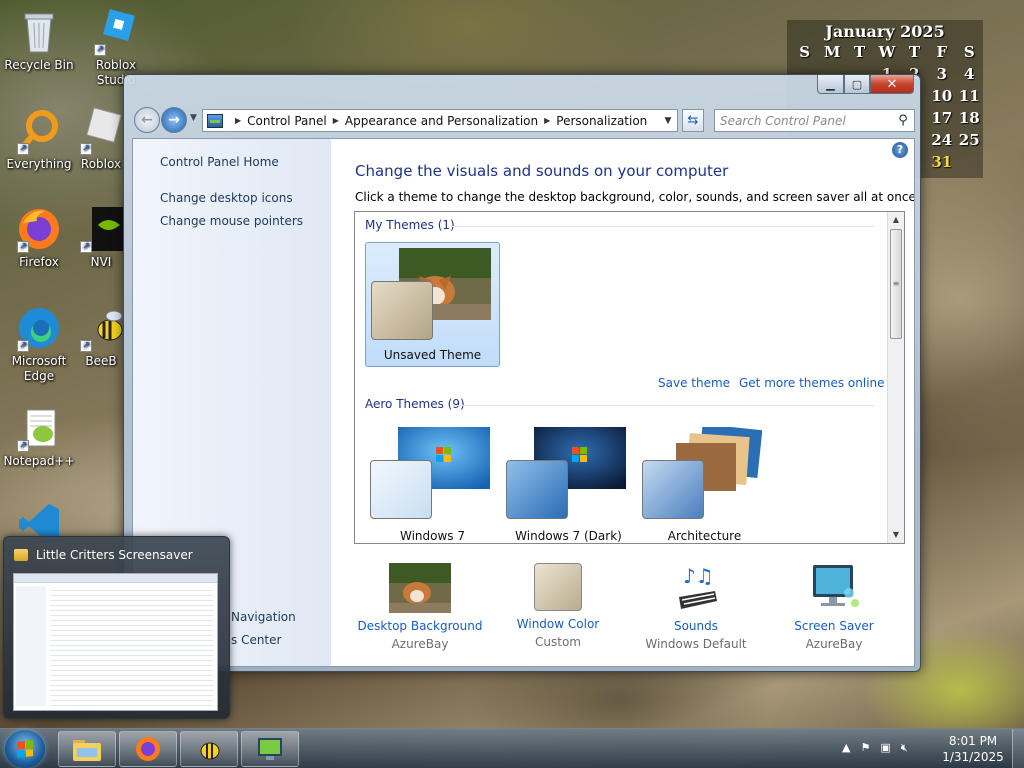  What do you see at coordinates (101, 237) in the screenshot?
I see `desktop-icon-nvidia: ↗ NVI` at bounding box center [101, 237].